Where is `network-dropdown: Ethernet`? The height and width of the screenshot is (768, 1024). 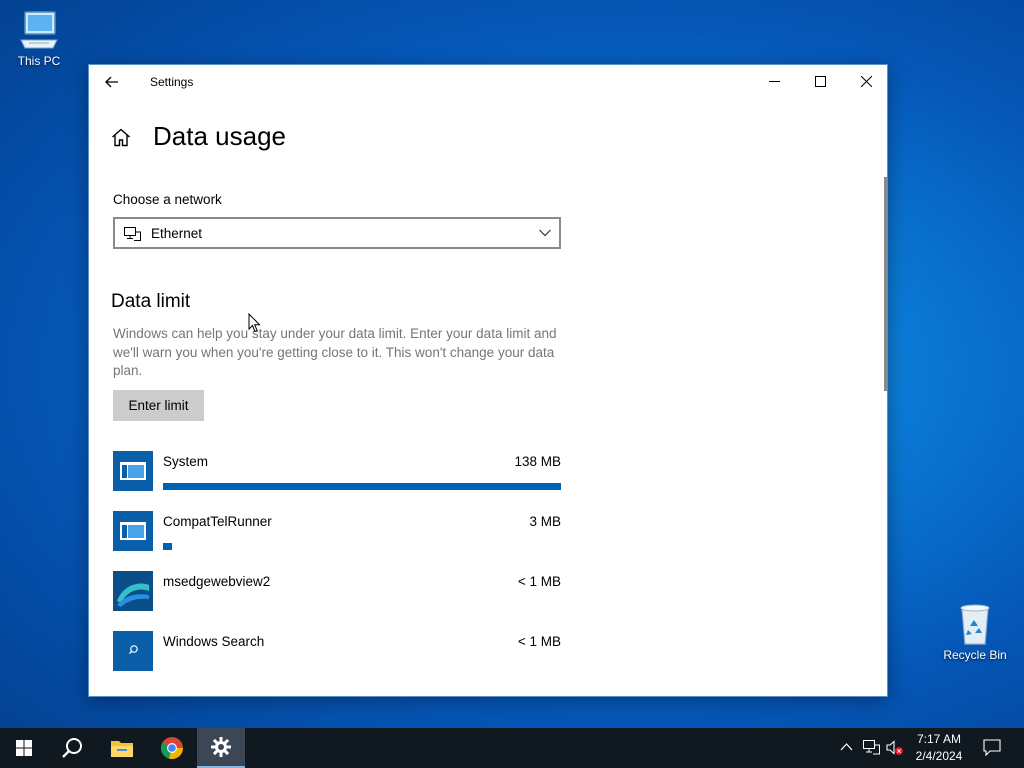 network-dropdown: Ethernet is located at coordinates (337, 233).